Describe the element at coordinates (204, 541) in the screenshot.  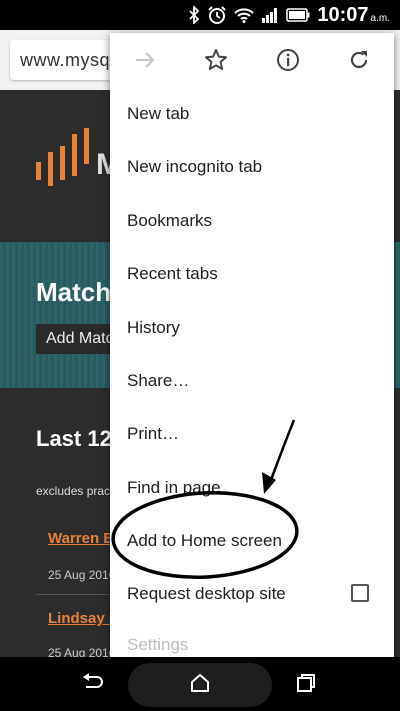
I see `menu-item-add-to-home-screen: Add to Home screen` at that location.